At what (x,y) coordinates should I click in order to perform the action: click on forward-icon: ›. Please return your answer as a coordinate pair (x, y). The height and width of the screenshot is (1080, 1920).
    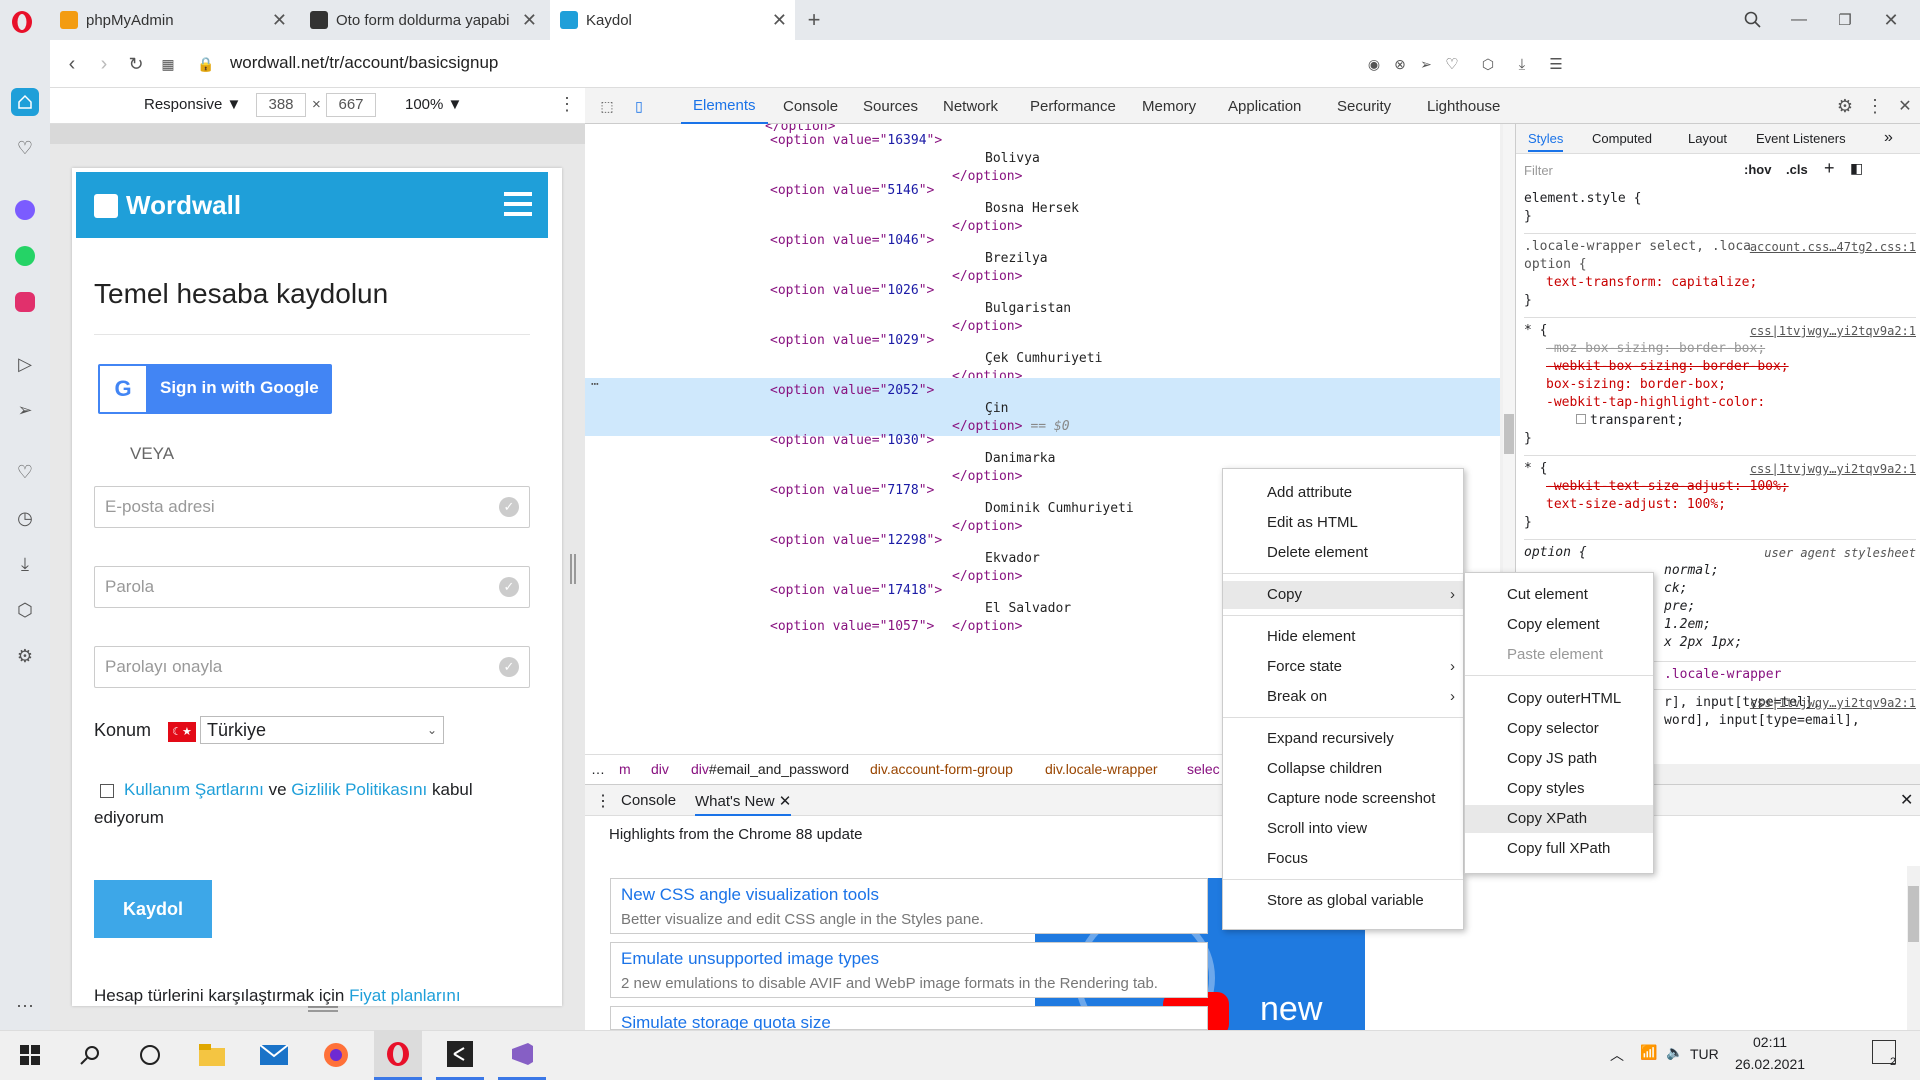
    Looking at the image, I should click on (104, 64).